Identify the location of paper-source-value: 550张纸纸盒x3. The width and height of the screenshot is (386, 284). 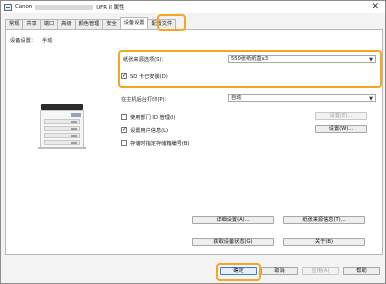
(250, 59).